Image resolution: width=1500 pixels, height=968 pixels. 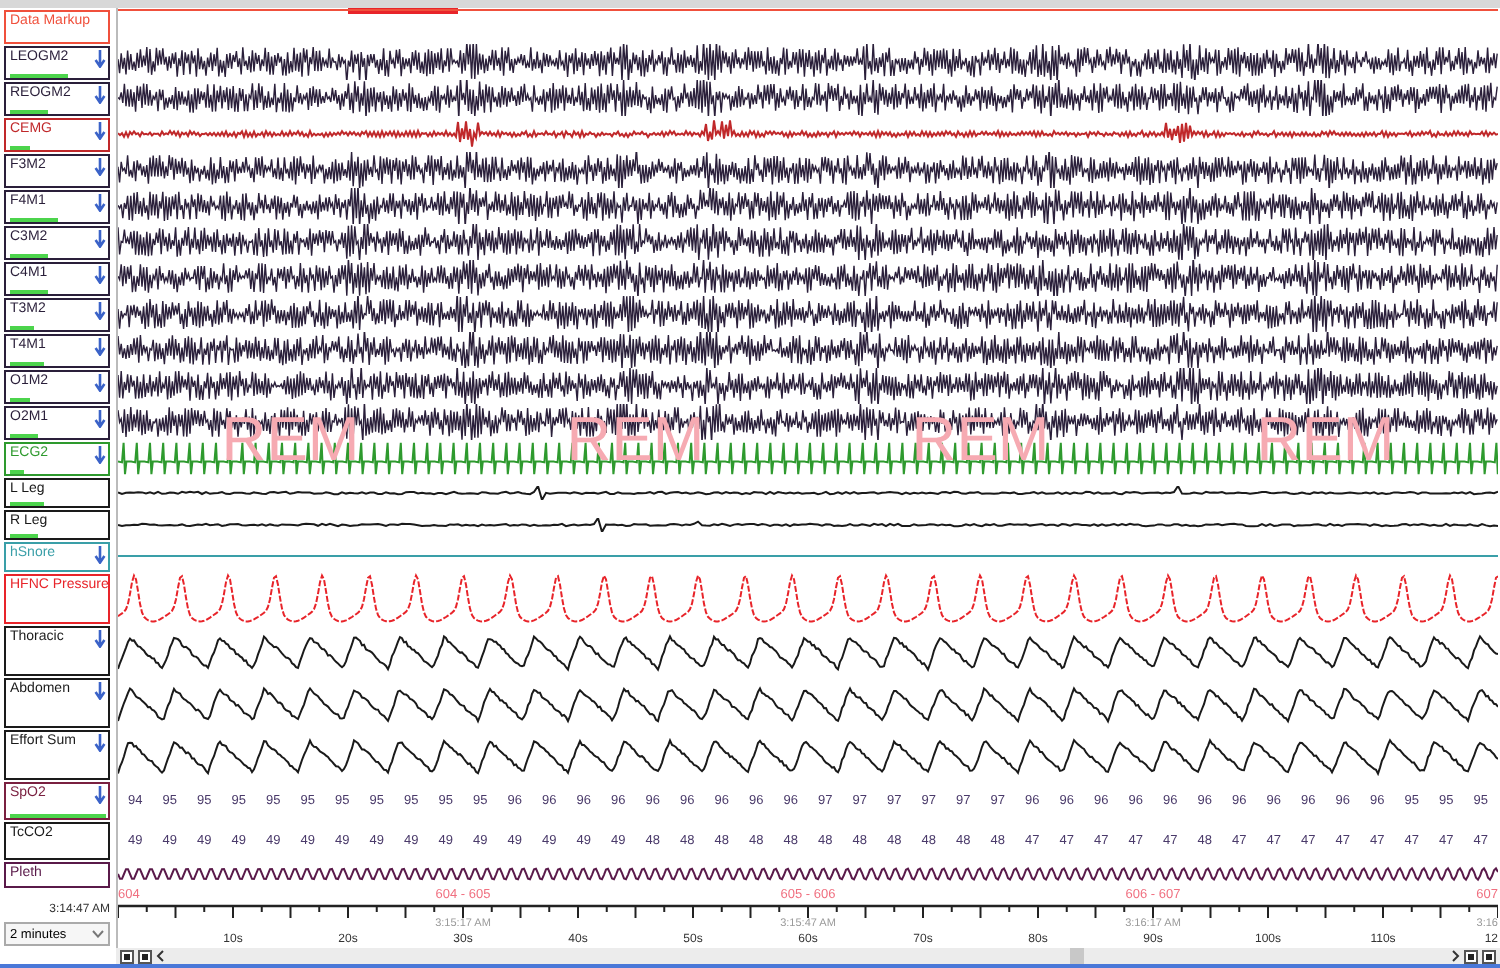 I want to click on last-page-icon, so click(x=1489, y=956).